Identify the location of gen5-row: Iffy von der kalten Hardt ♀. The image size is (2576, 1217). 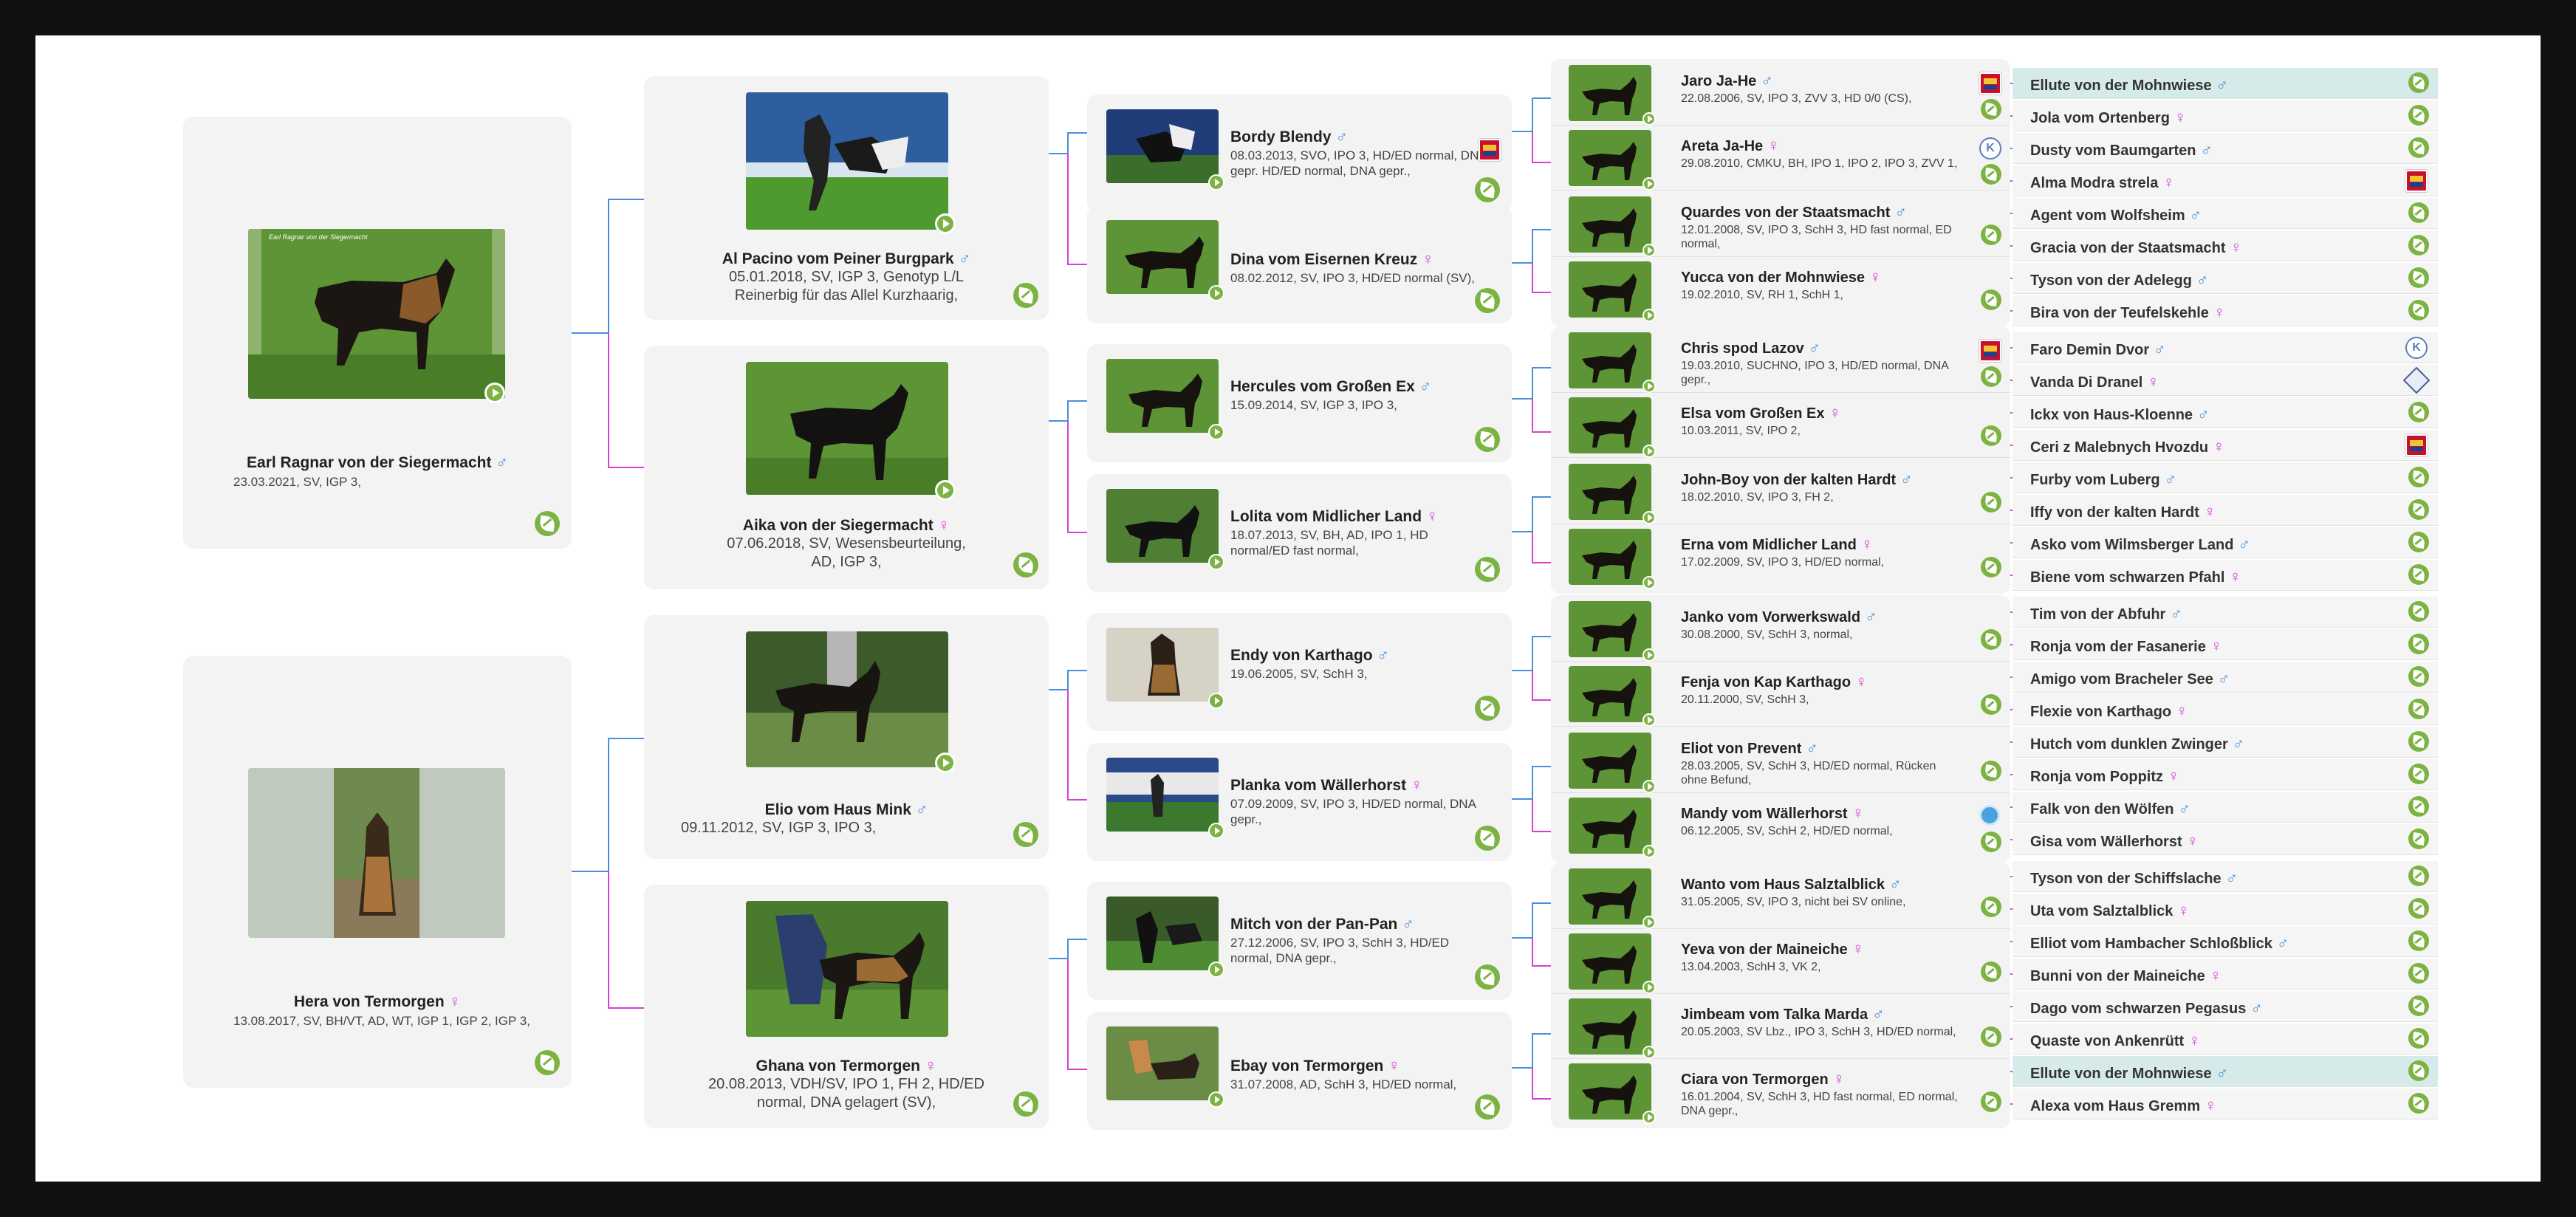
(2225, 510).